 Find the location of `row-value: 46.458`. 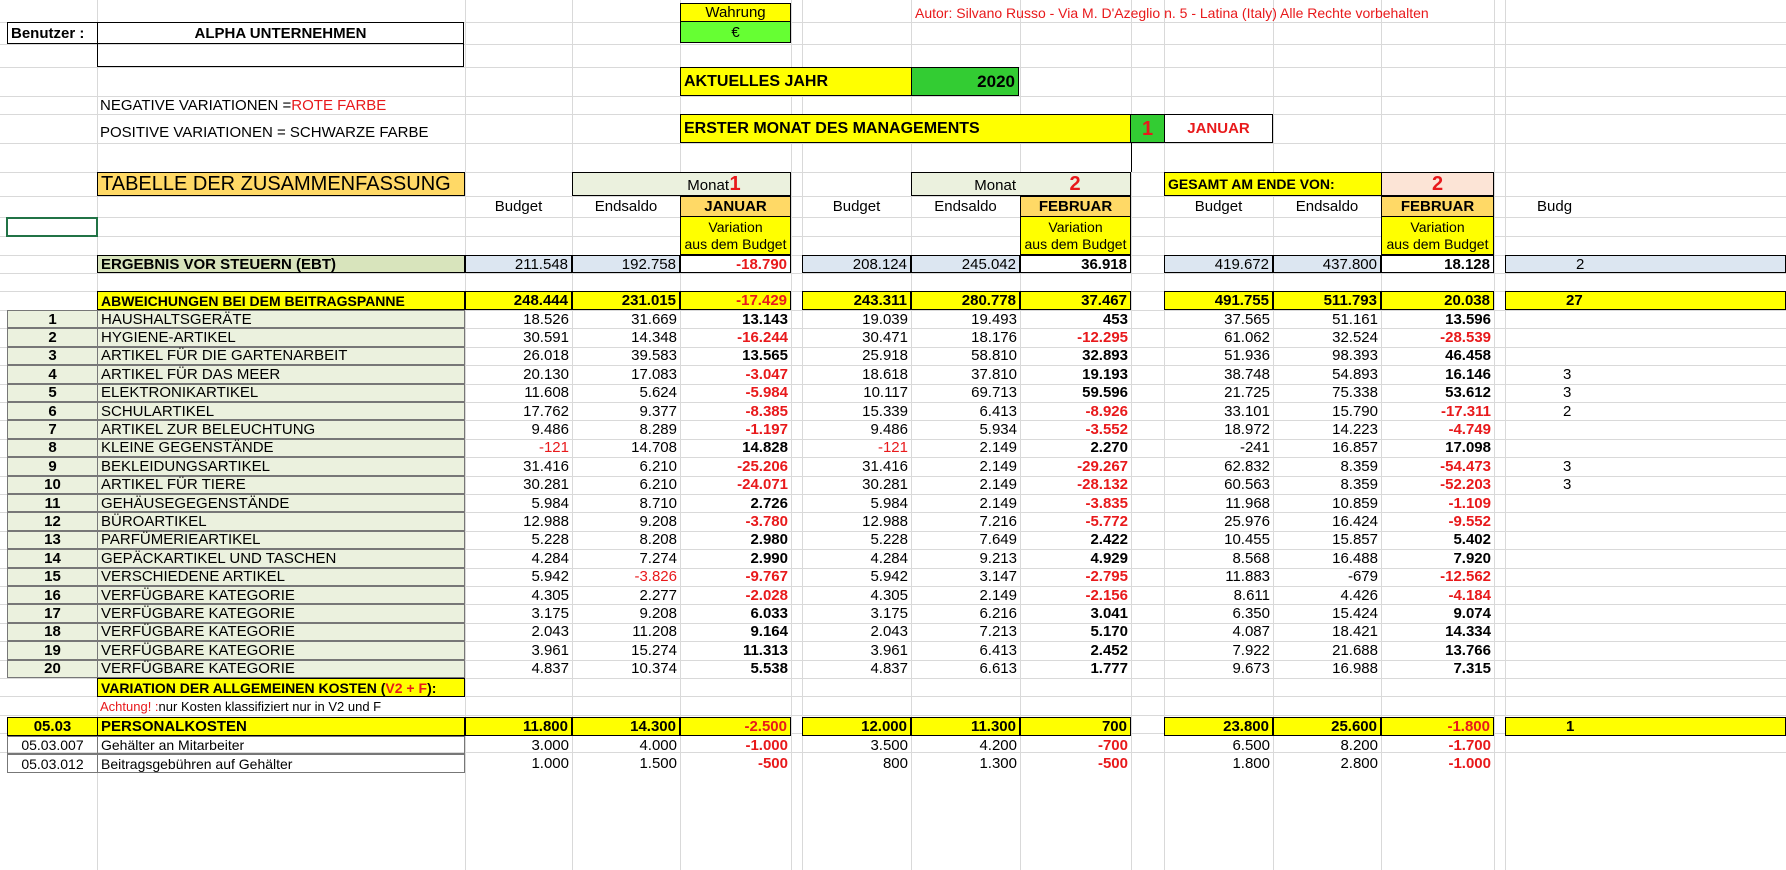

row-value: 46.458 is located at coordinates (1468, 356).